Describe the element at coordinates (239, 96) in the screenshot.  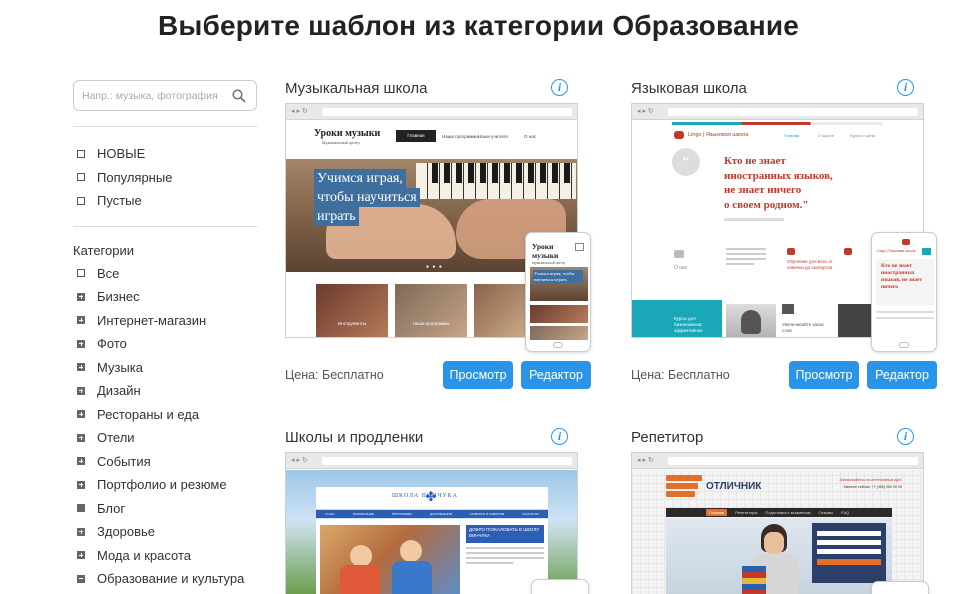
I see `search-icon` at that location.